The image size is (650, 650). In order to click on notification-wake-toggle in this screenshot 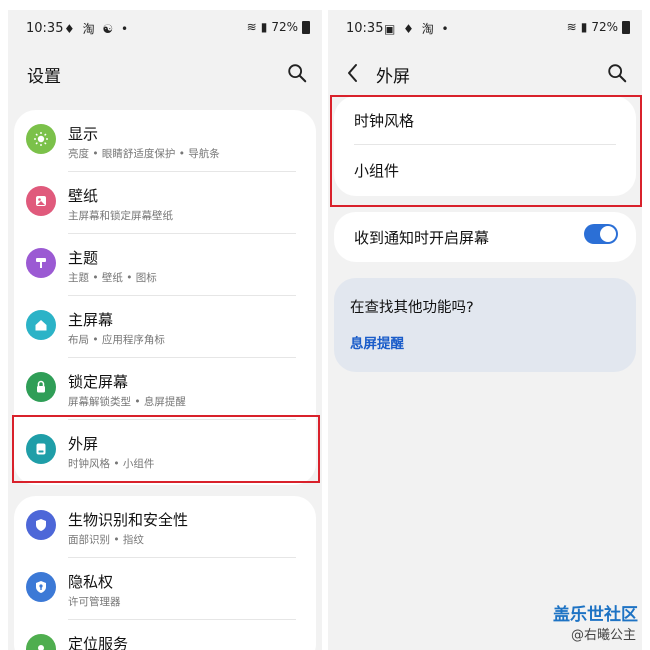, I will do `click(601, 234)`.